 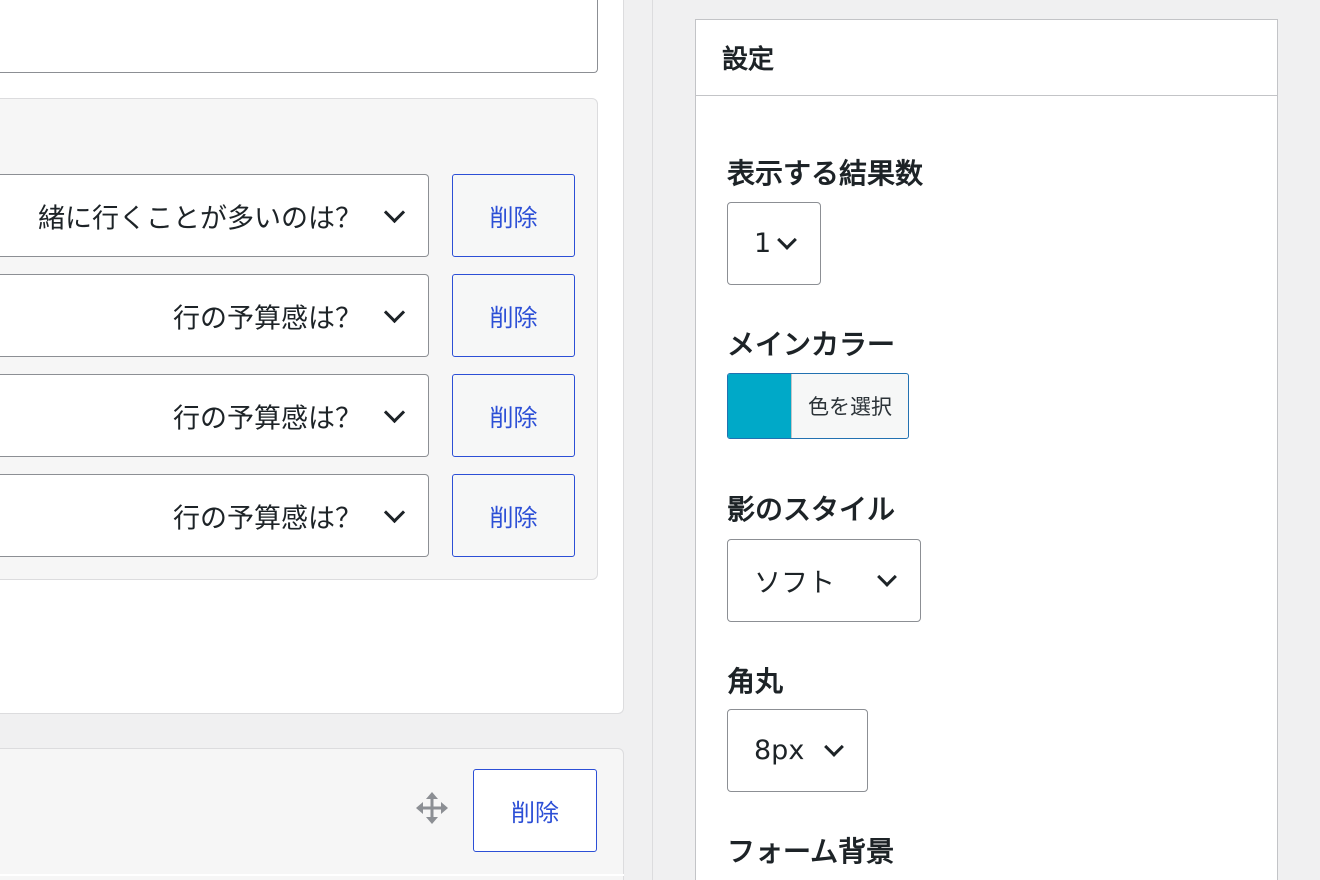 I want to click on question-row: 緒に行くことが多いのは？ 削除, so click(x=299, y=215).